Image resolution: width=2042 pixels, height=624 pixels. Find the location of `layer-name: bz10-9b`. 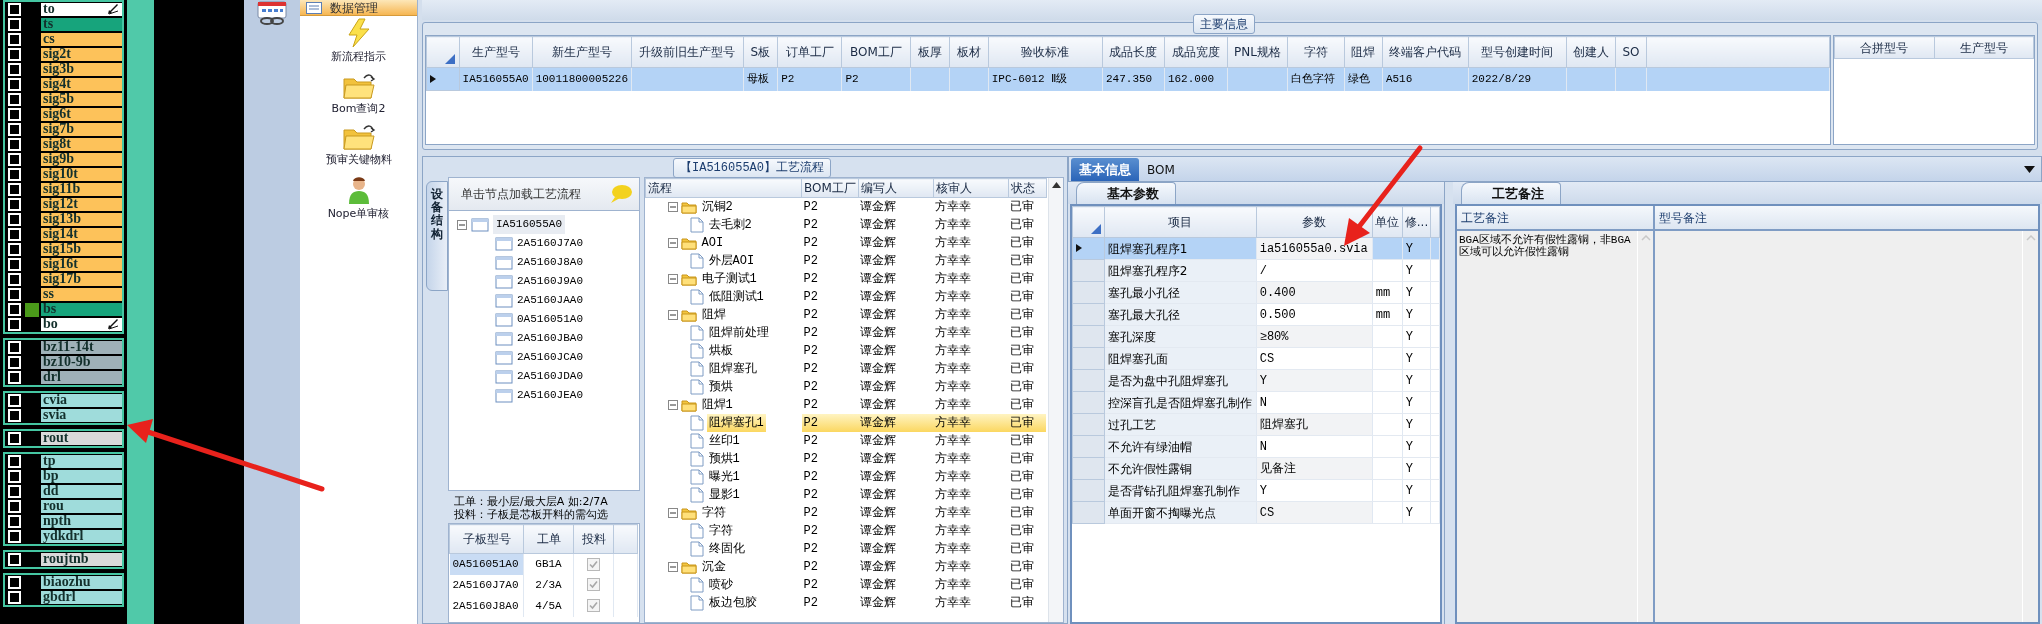

layer-name: bz10-9b is located at coordinates (81, 362).